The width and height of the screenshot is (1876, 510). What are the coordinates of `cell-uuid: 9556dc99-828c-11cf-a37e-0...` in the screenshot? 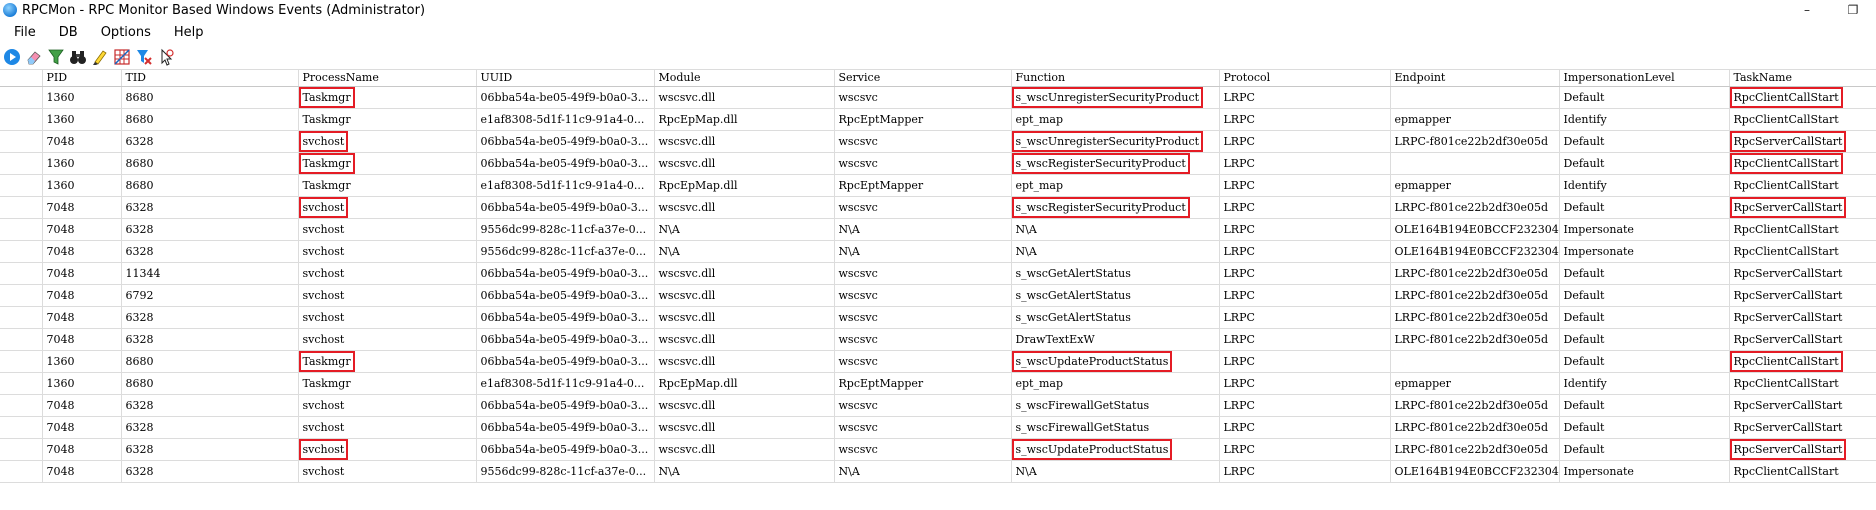 It's located at (565, 229).